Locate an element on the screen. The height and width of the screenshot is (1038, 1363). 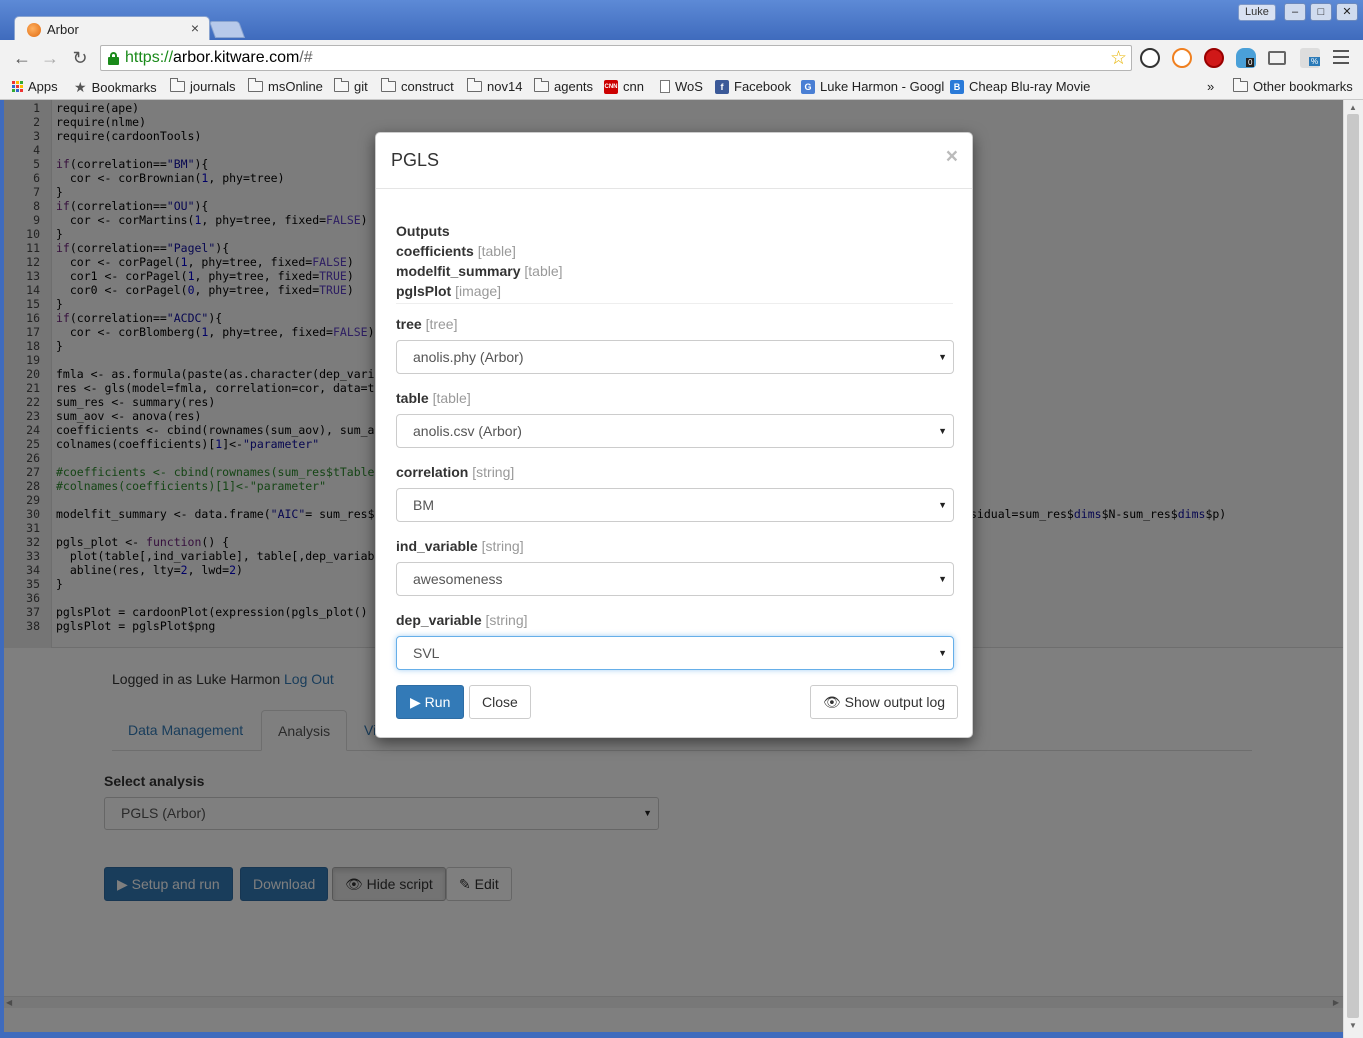
window-border-bottom is located at coordinates (671, 1035).